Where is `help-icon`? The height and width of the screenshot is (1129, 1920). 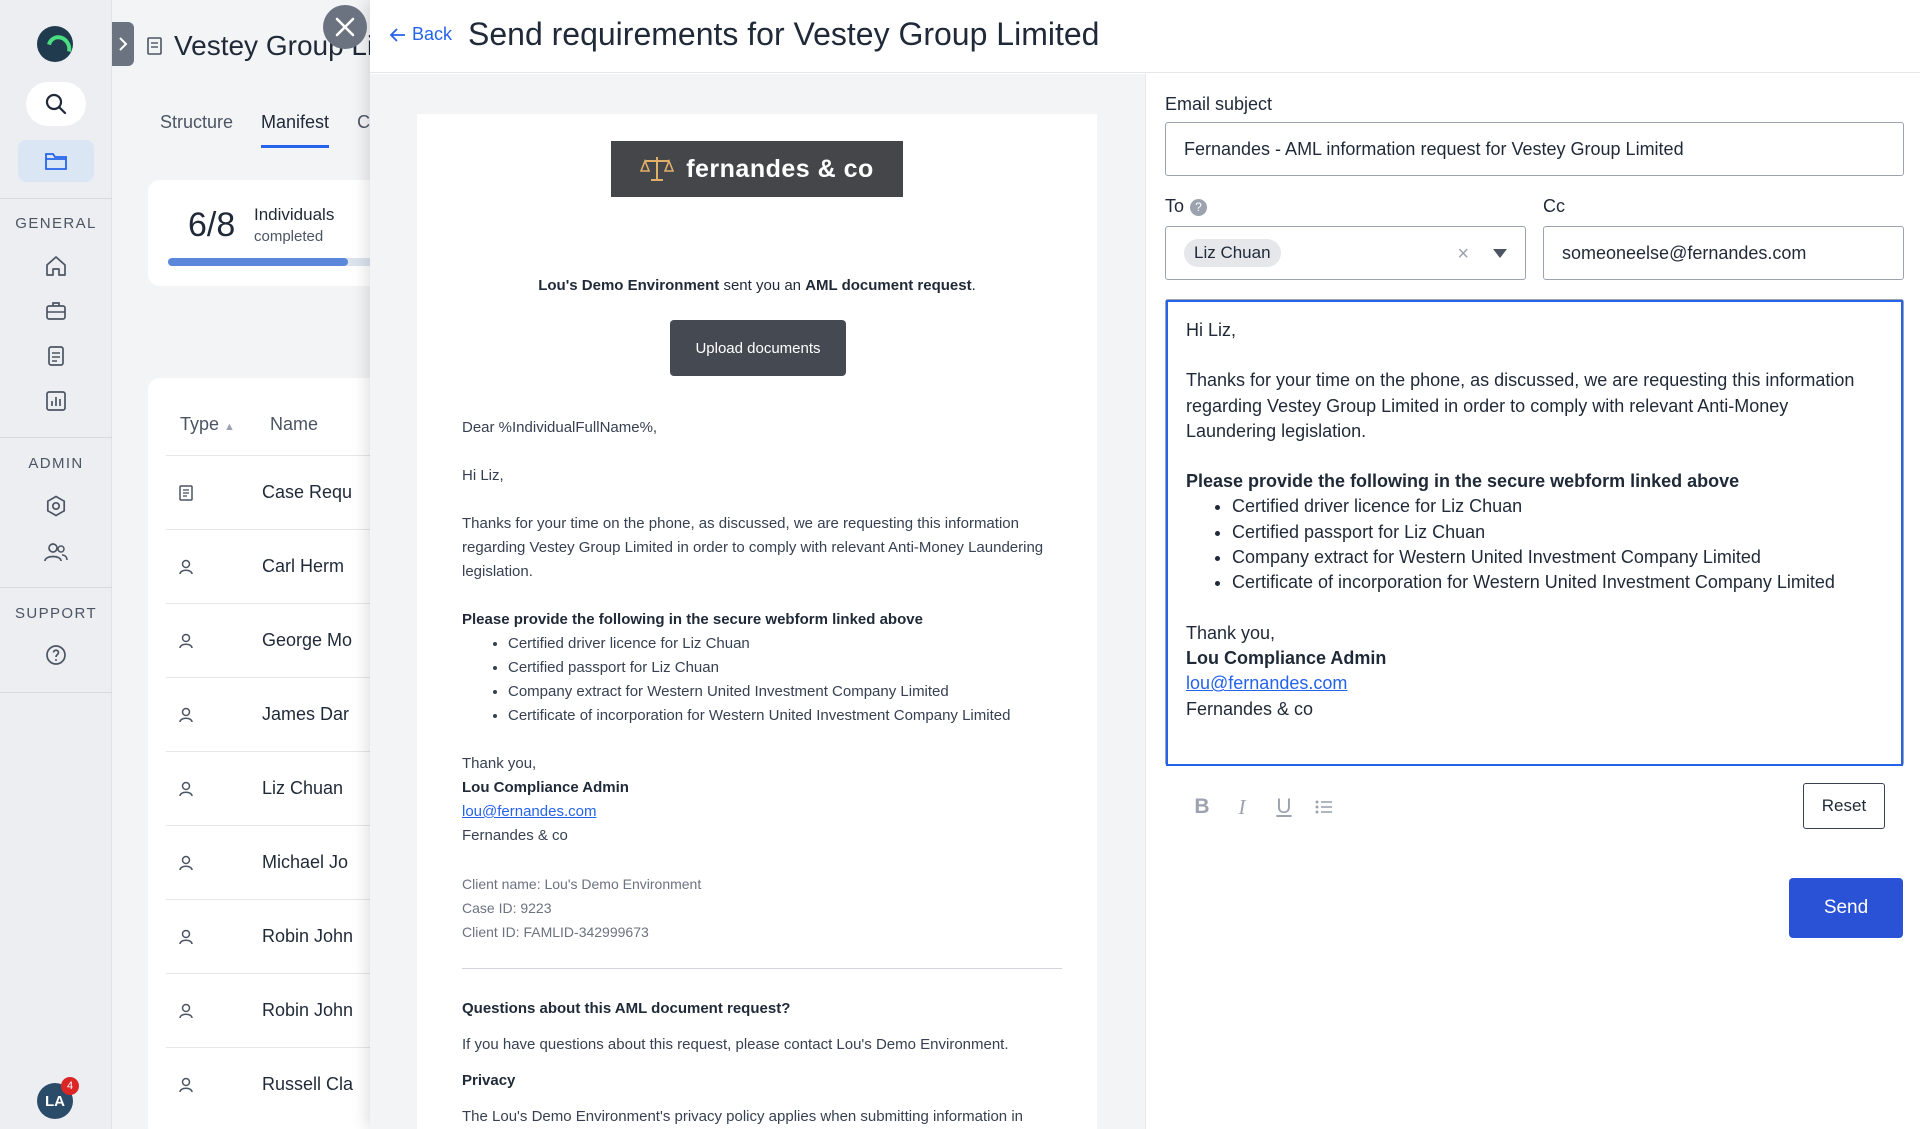
help-icon is located at coordinates (56, 655).